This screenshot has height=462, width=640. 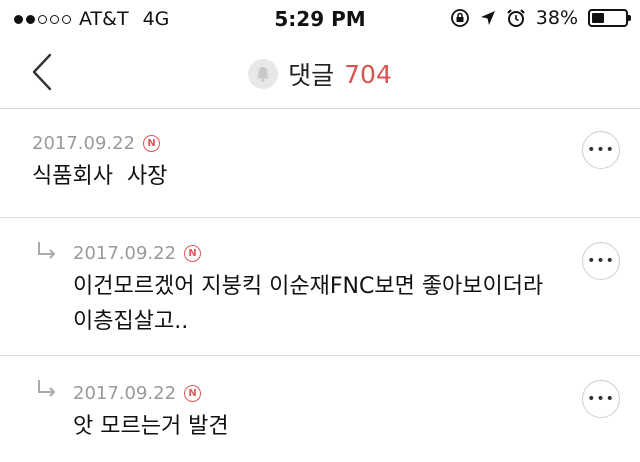 I want to click on status-bar: AT&T 4G 5:29 PM 38%, so click(x=320, y=19).